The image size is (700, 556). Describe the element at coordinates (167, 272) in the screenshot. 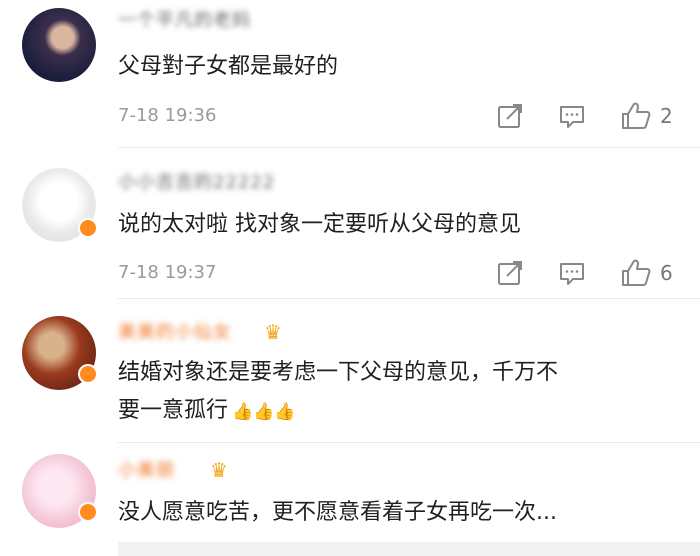

I see `comment-time: 7-18 19:37` at that location.